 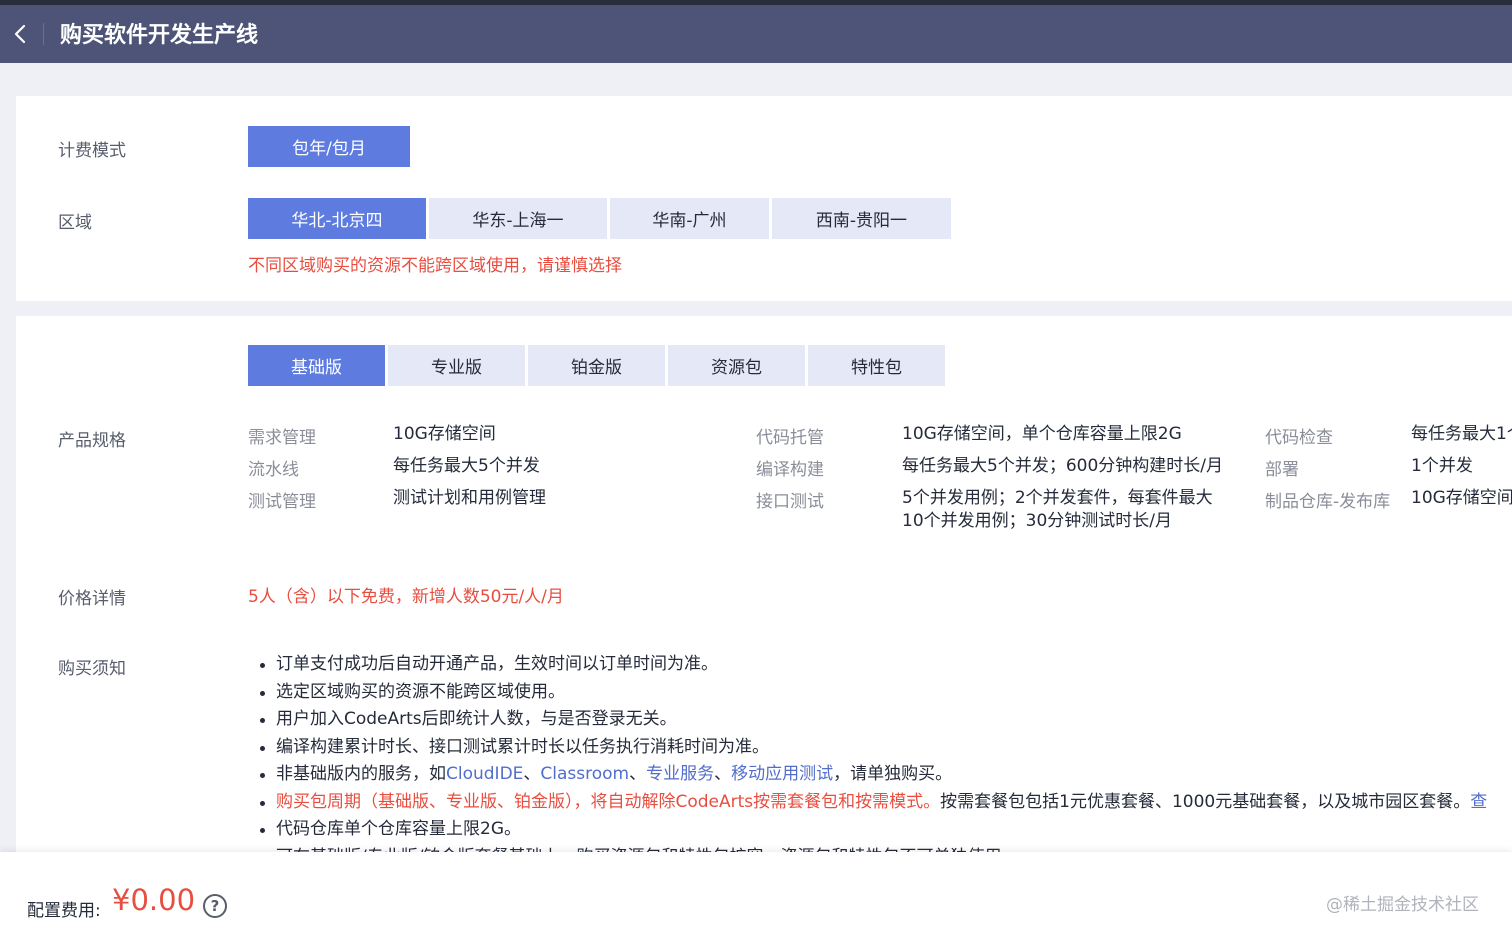 What do you see at coordinates (1282, 470) in the screenshot?
I see `spec-key-deploy: 部署` at bounding box center [1282, 470].